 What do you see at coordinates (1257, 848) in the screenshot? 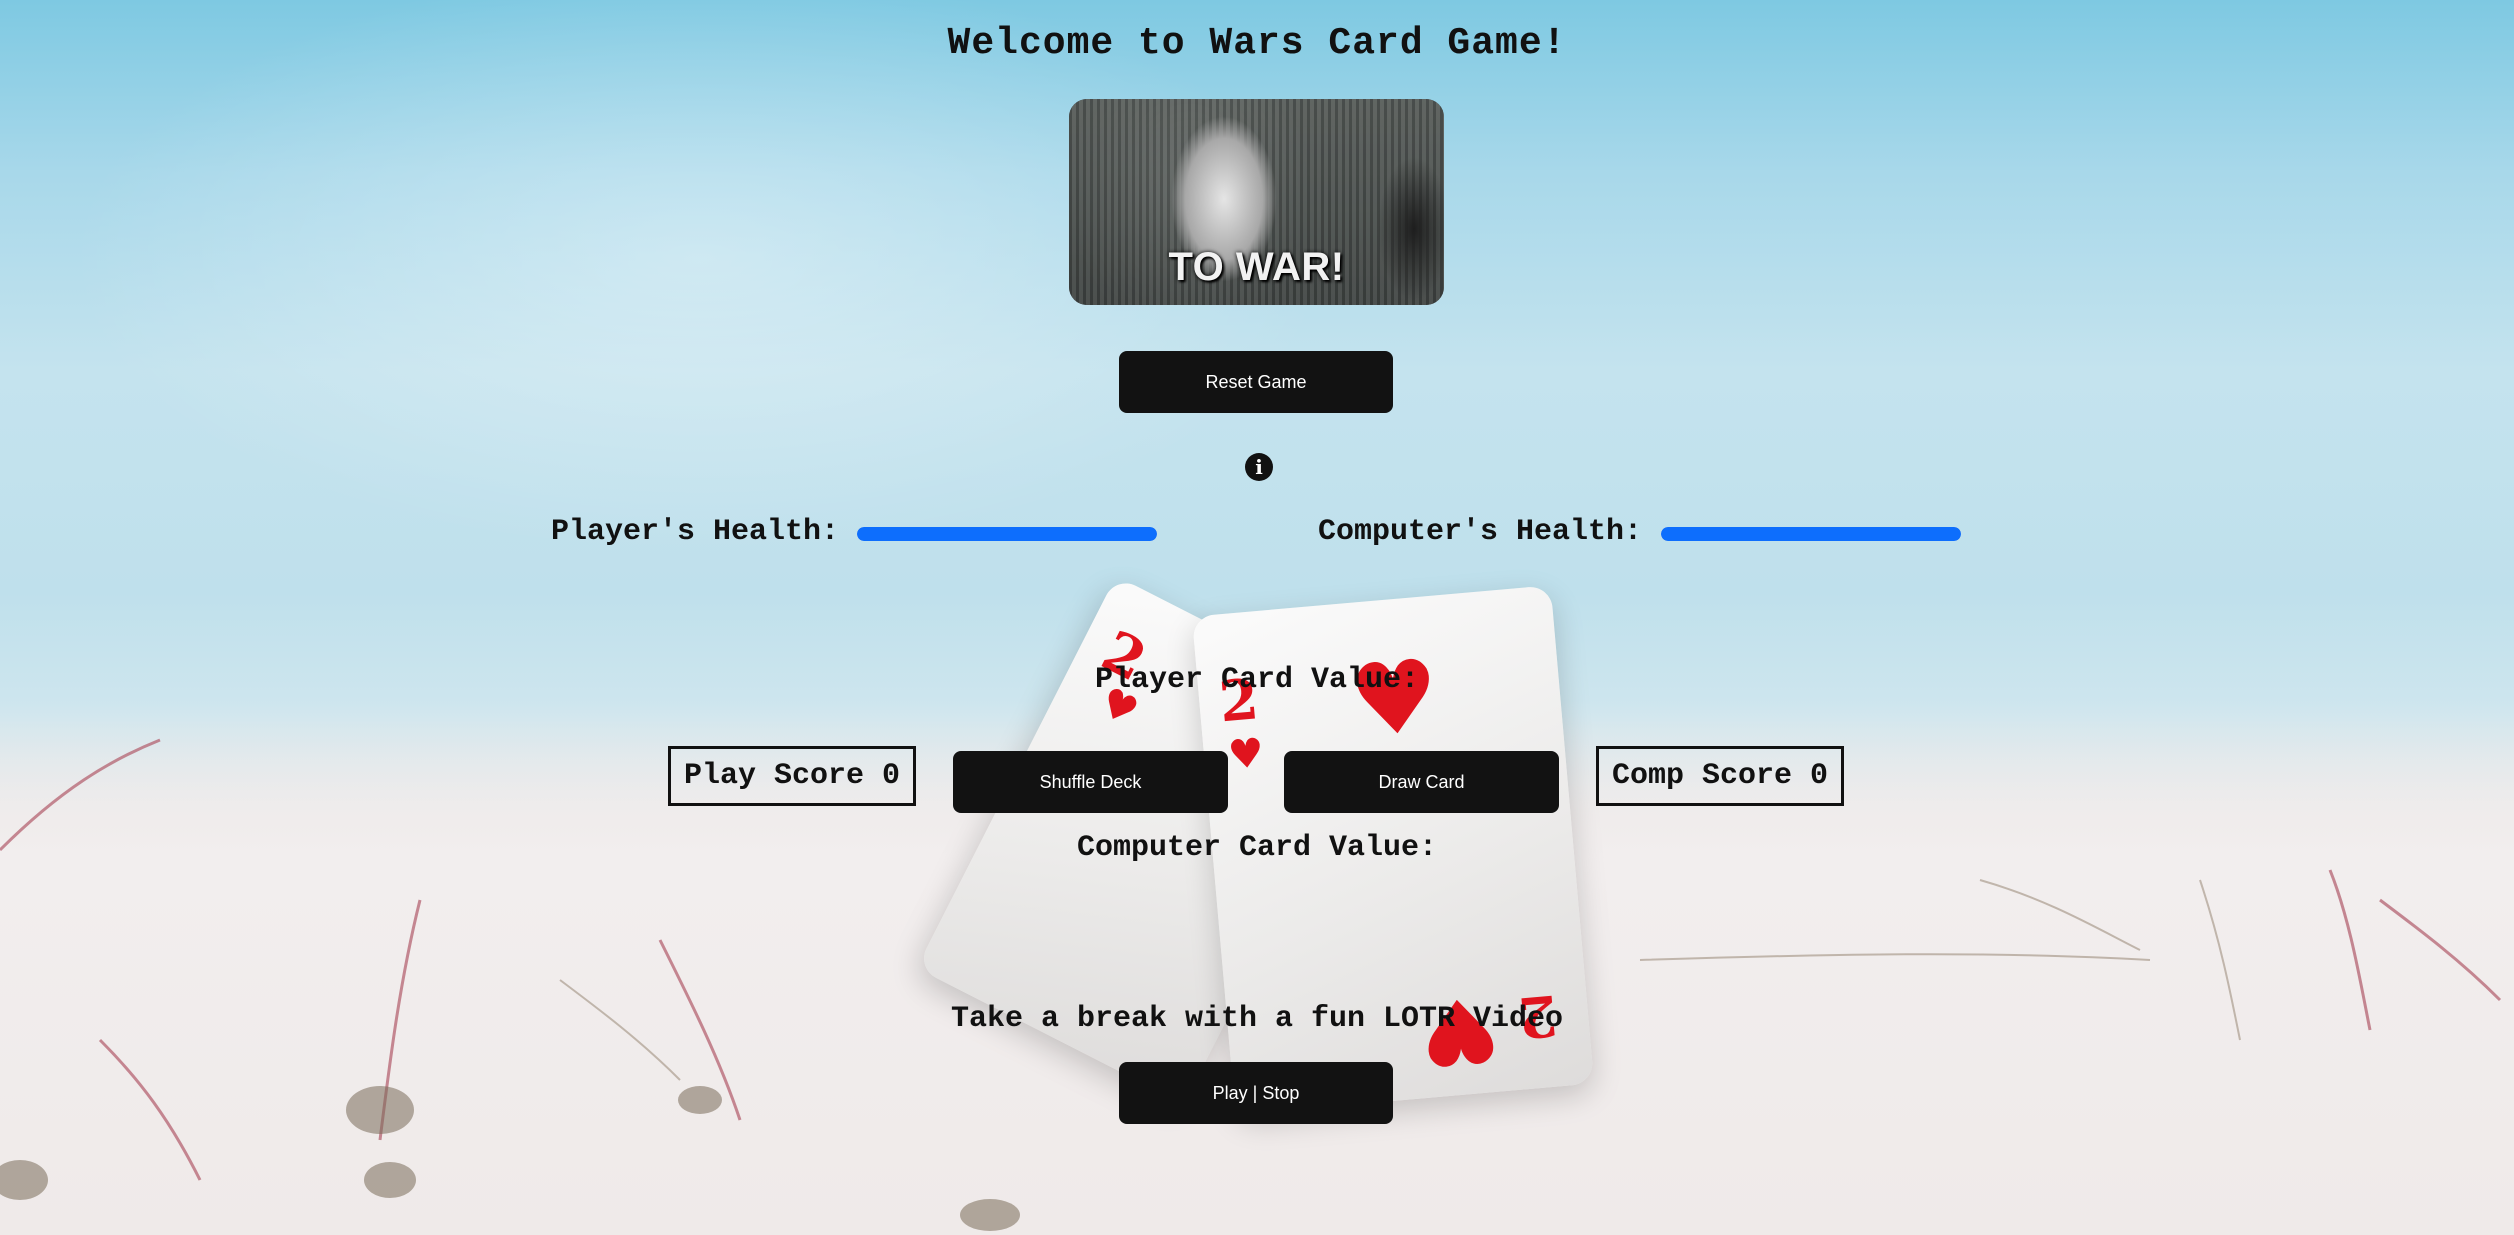
I see `computer-card-value: Computer Card Value:` at bounding box center [1257, 848].